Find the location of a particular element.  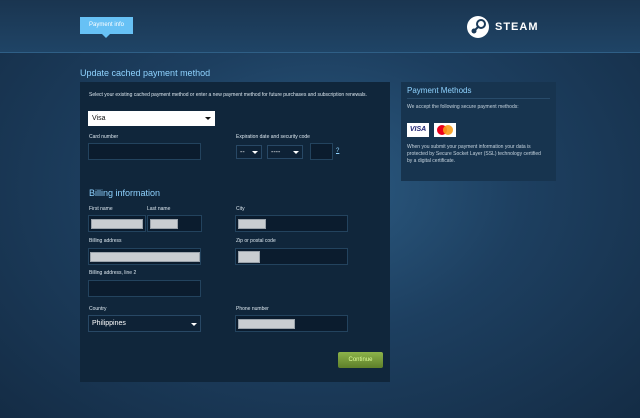

exp-year-select: ---- is located at coordinates (285, 152).